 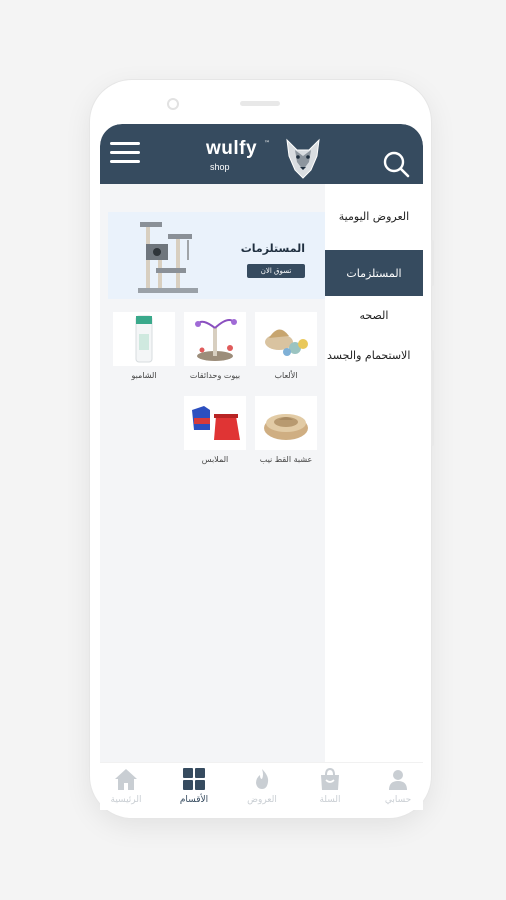 I want to click on product-tile: عشبة القط نيب, so click(x=286, y=430).